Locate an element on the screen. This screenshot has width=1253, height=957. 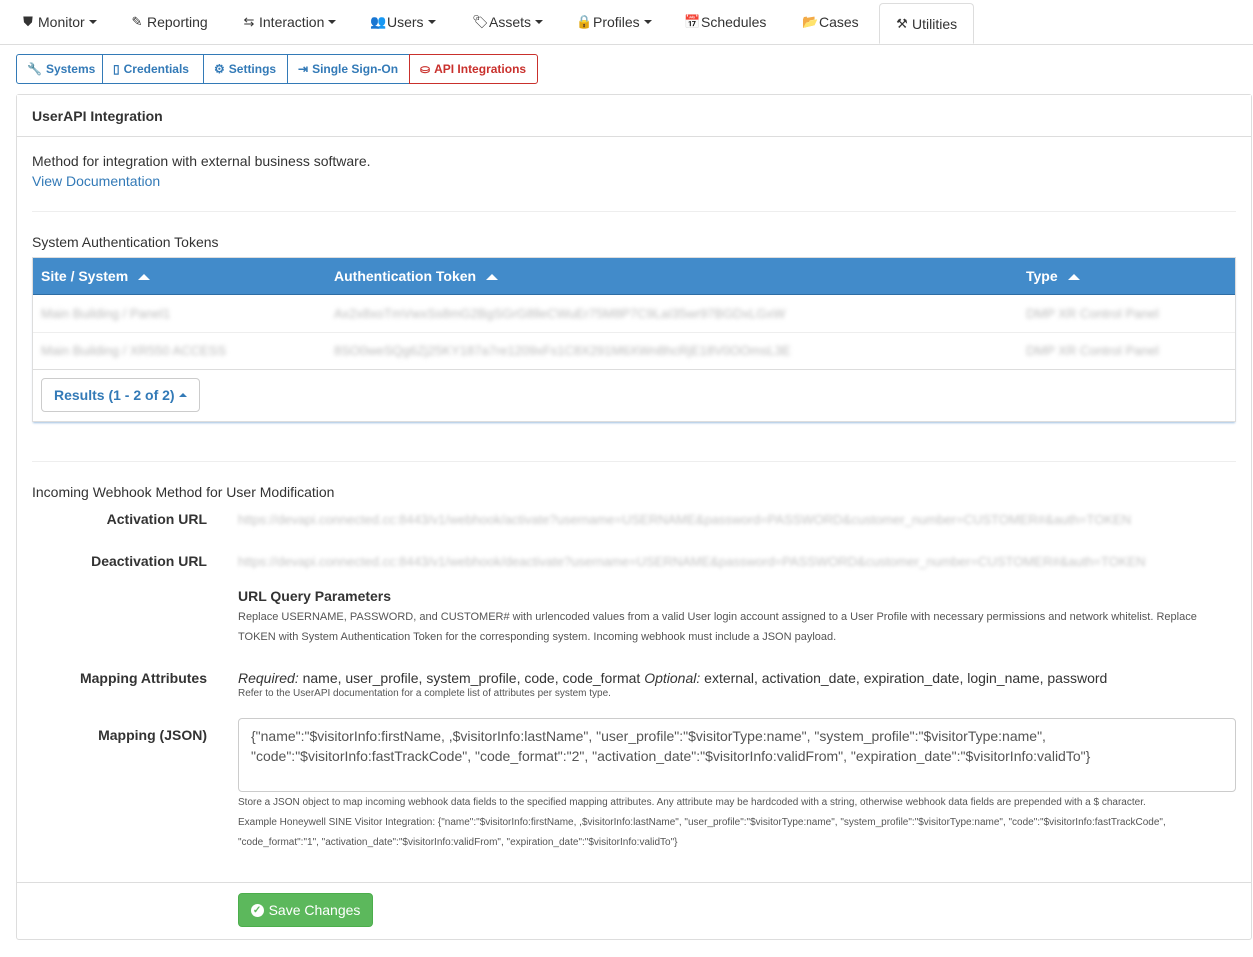
nav-interaction-label: Interaction is located at coordinates (292, 22).